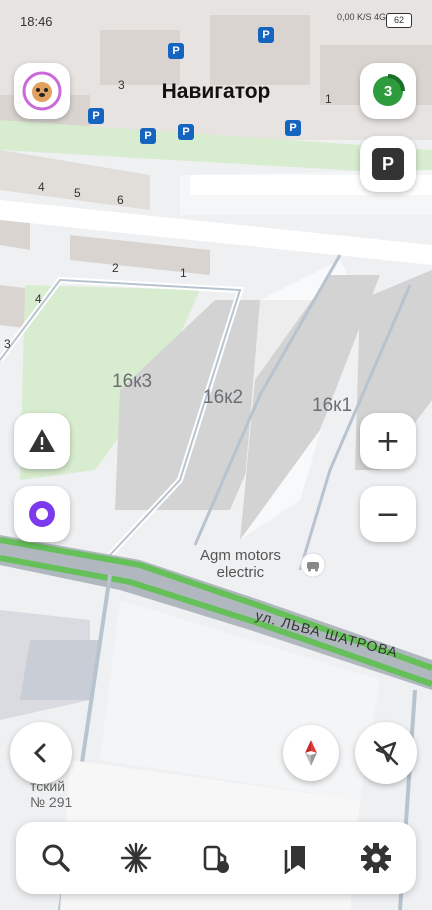 The height and width of the screenshot is (910, 432). I want to click on entrance-label: 2, so click(115, 268).